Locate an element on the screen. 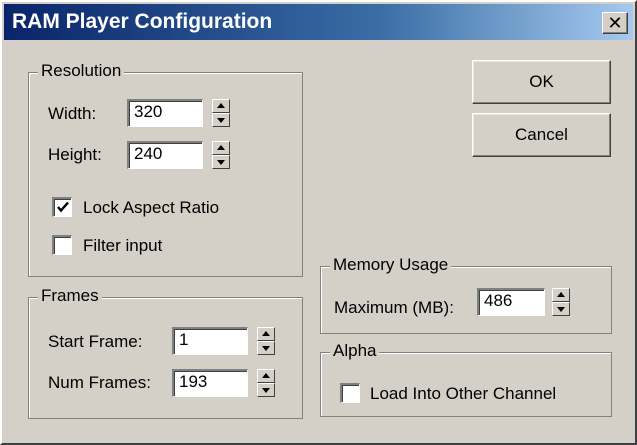 The image size is (637, 445). maximum-mb-label: Maximum (MB): is located at coordinates (394, 307).